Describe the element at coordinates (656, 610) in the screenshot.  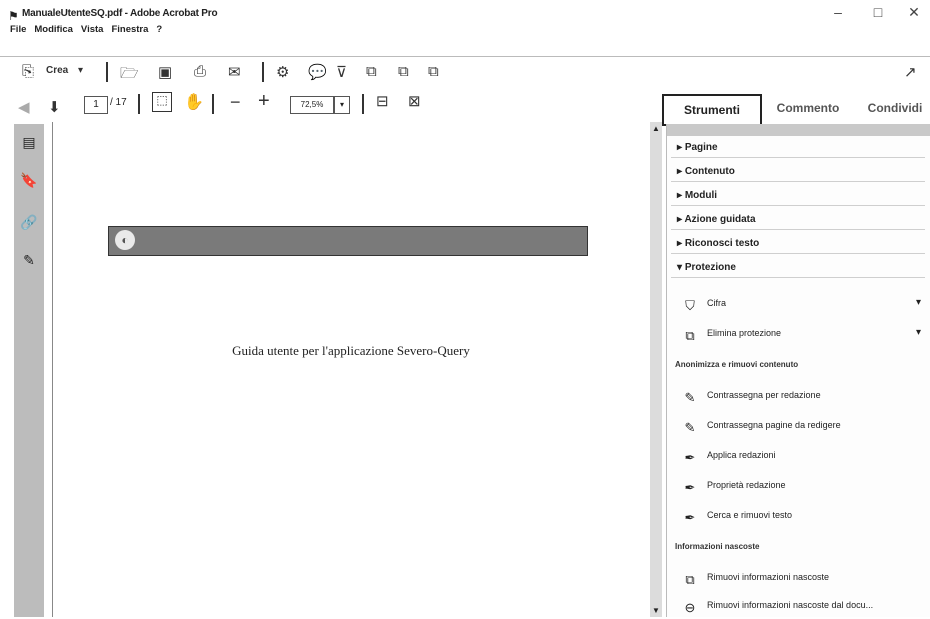
I see `scroll-down-icon: ▼` at that location.